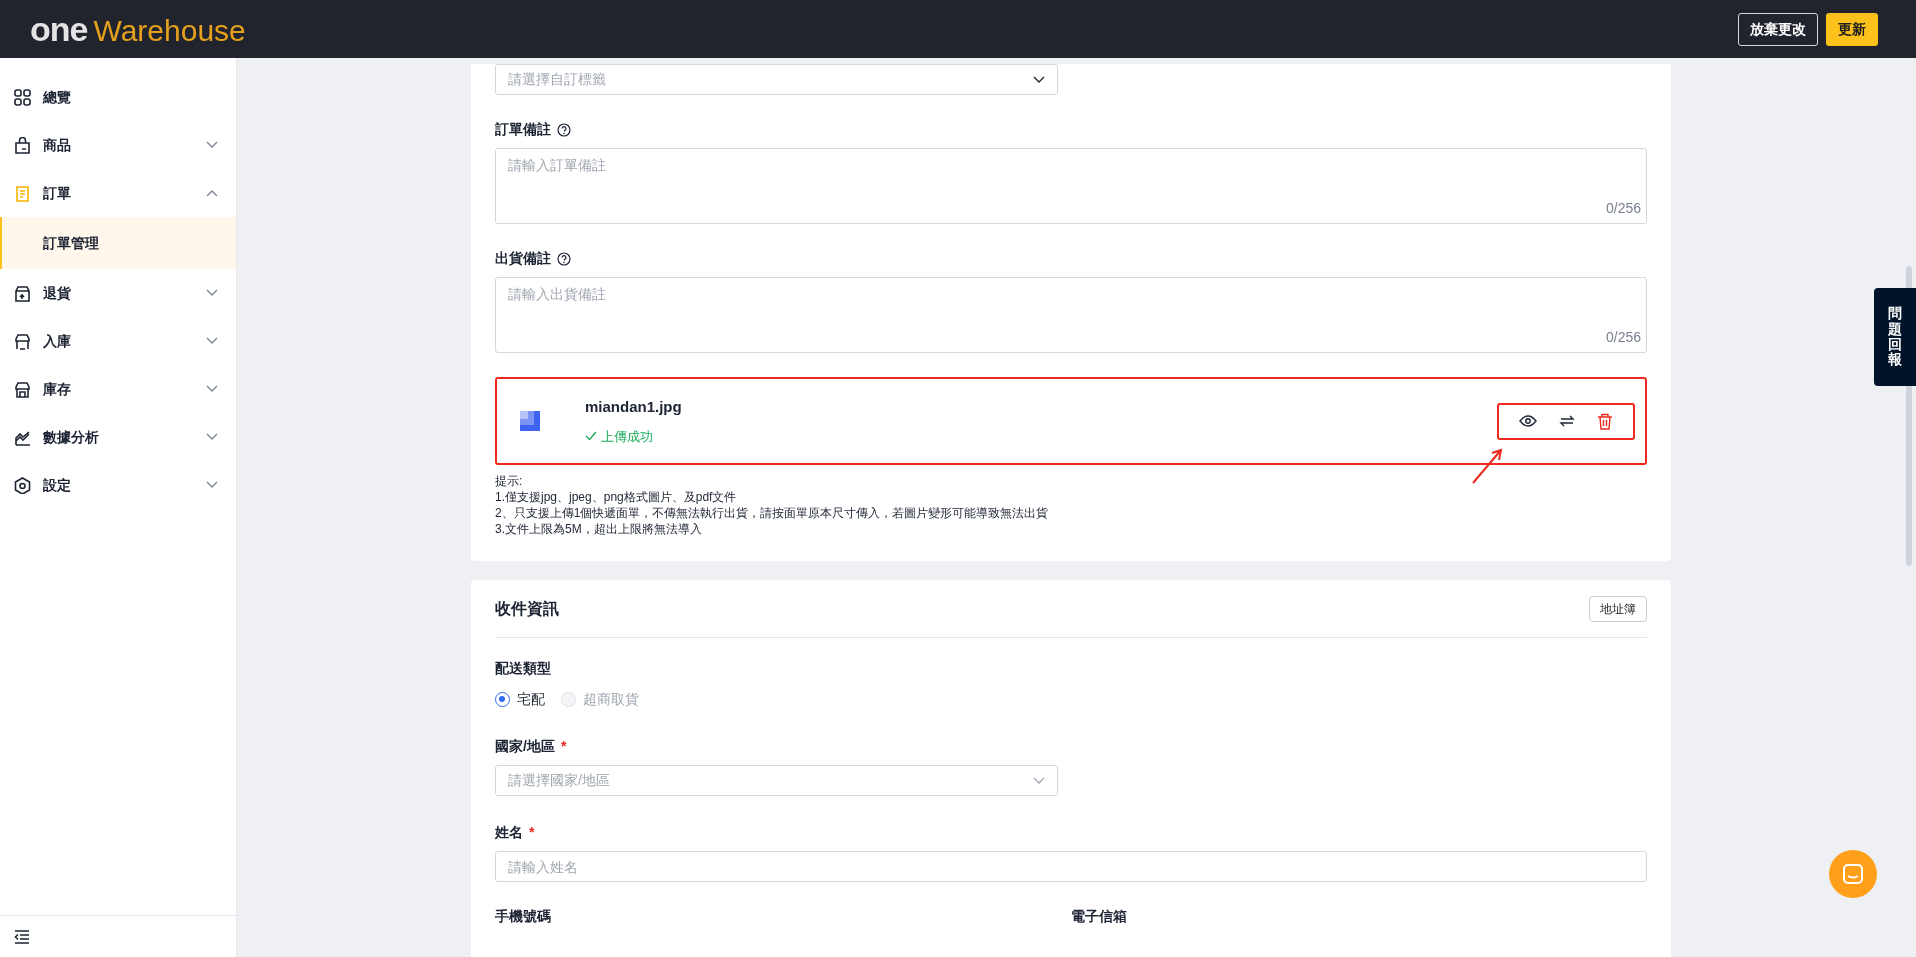 Image resolution: width=1916 pixels, height=957 pixels. What do you see at coordinates (1099, 916) in the screenshot?
I see `field-label: 電子信箱` at bounding box center [1099, 916].